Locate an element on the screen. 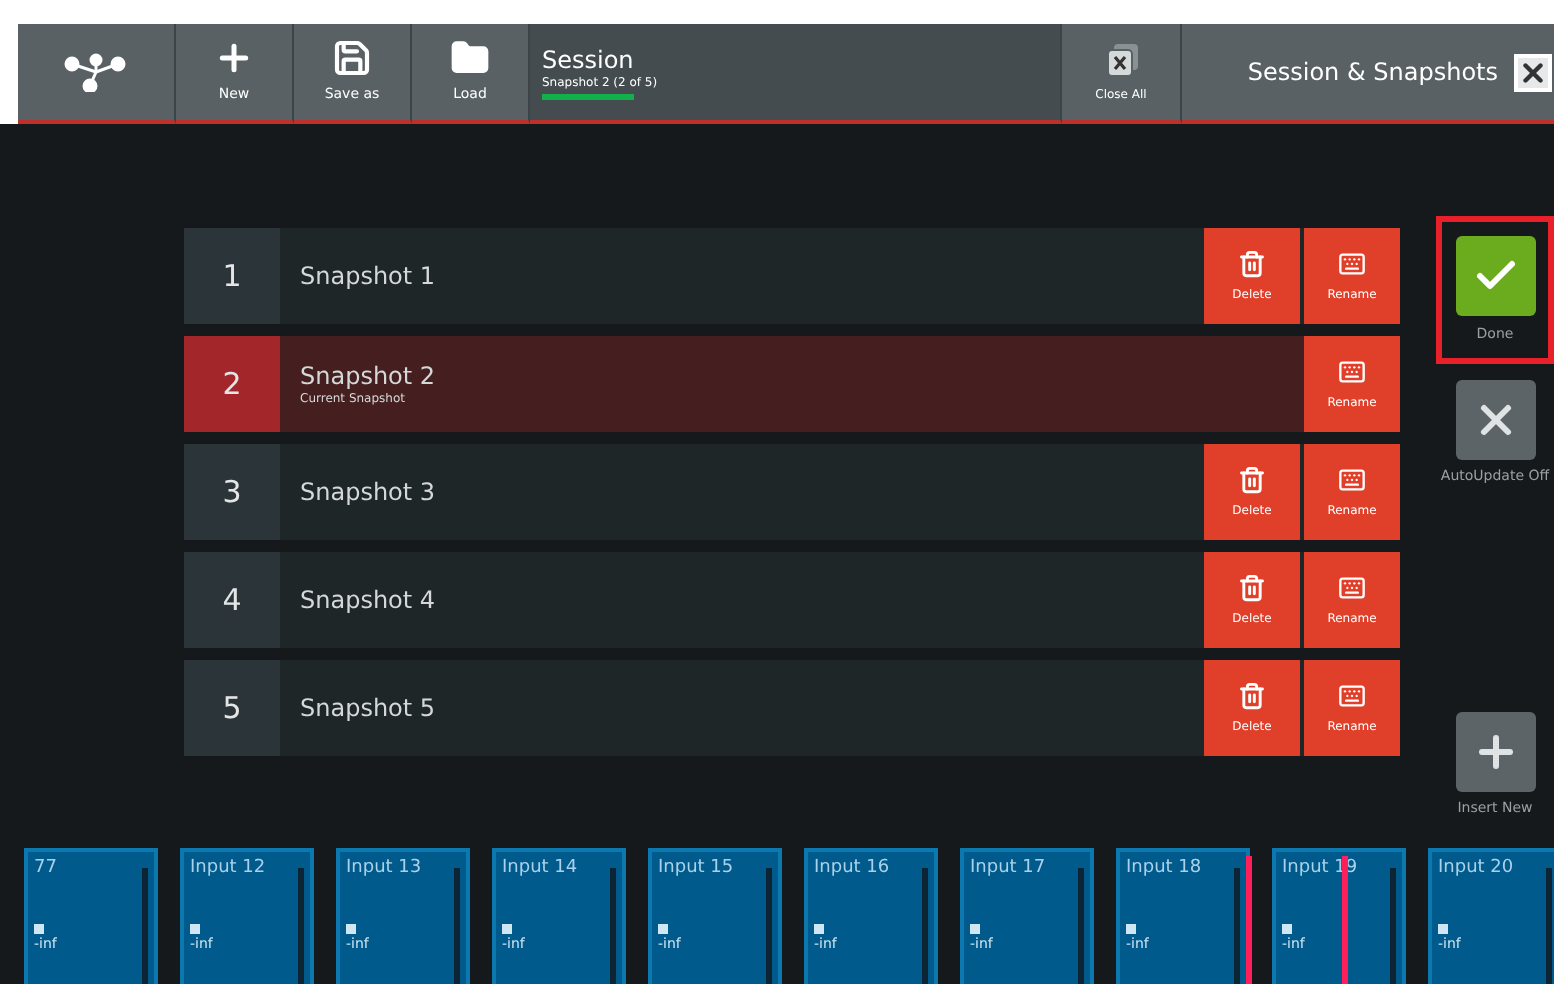 Image resolution: width=1554 pixels, height=984 pixels. done-button is located at coordinates (1495, 275).